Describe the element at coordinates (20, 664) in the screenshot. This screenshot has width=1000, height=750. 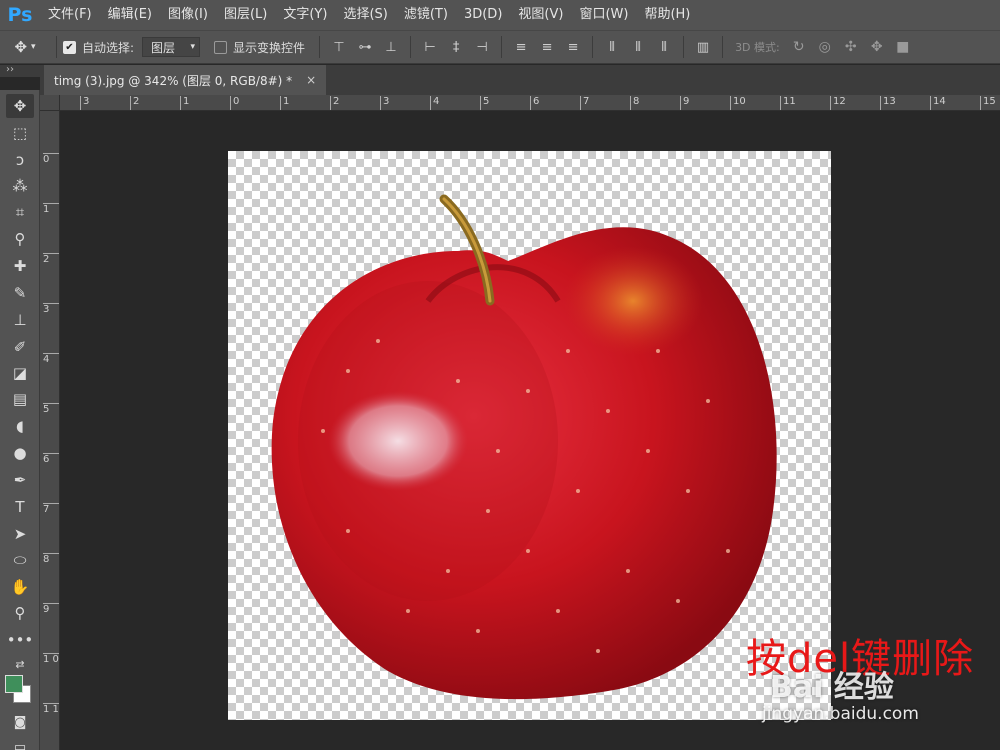
I see `swap-colors-icon: ⇄` at that location.